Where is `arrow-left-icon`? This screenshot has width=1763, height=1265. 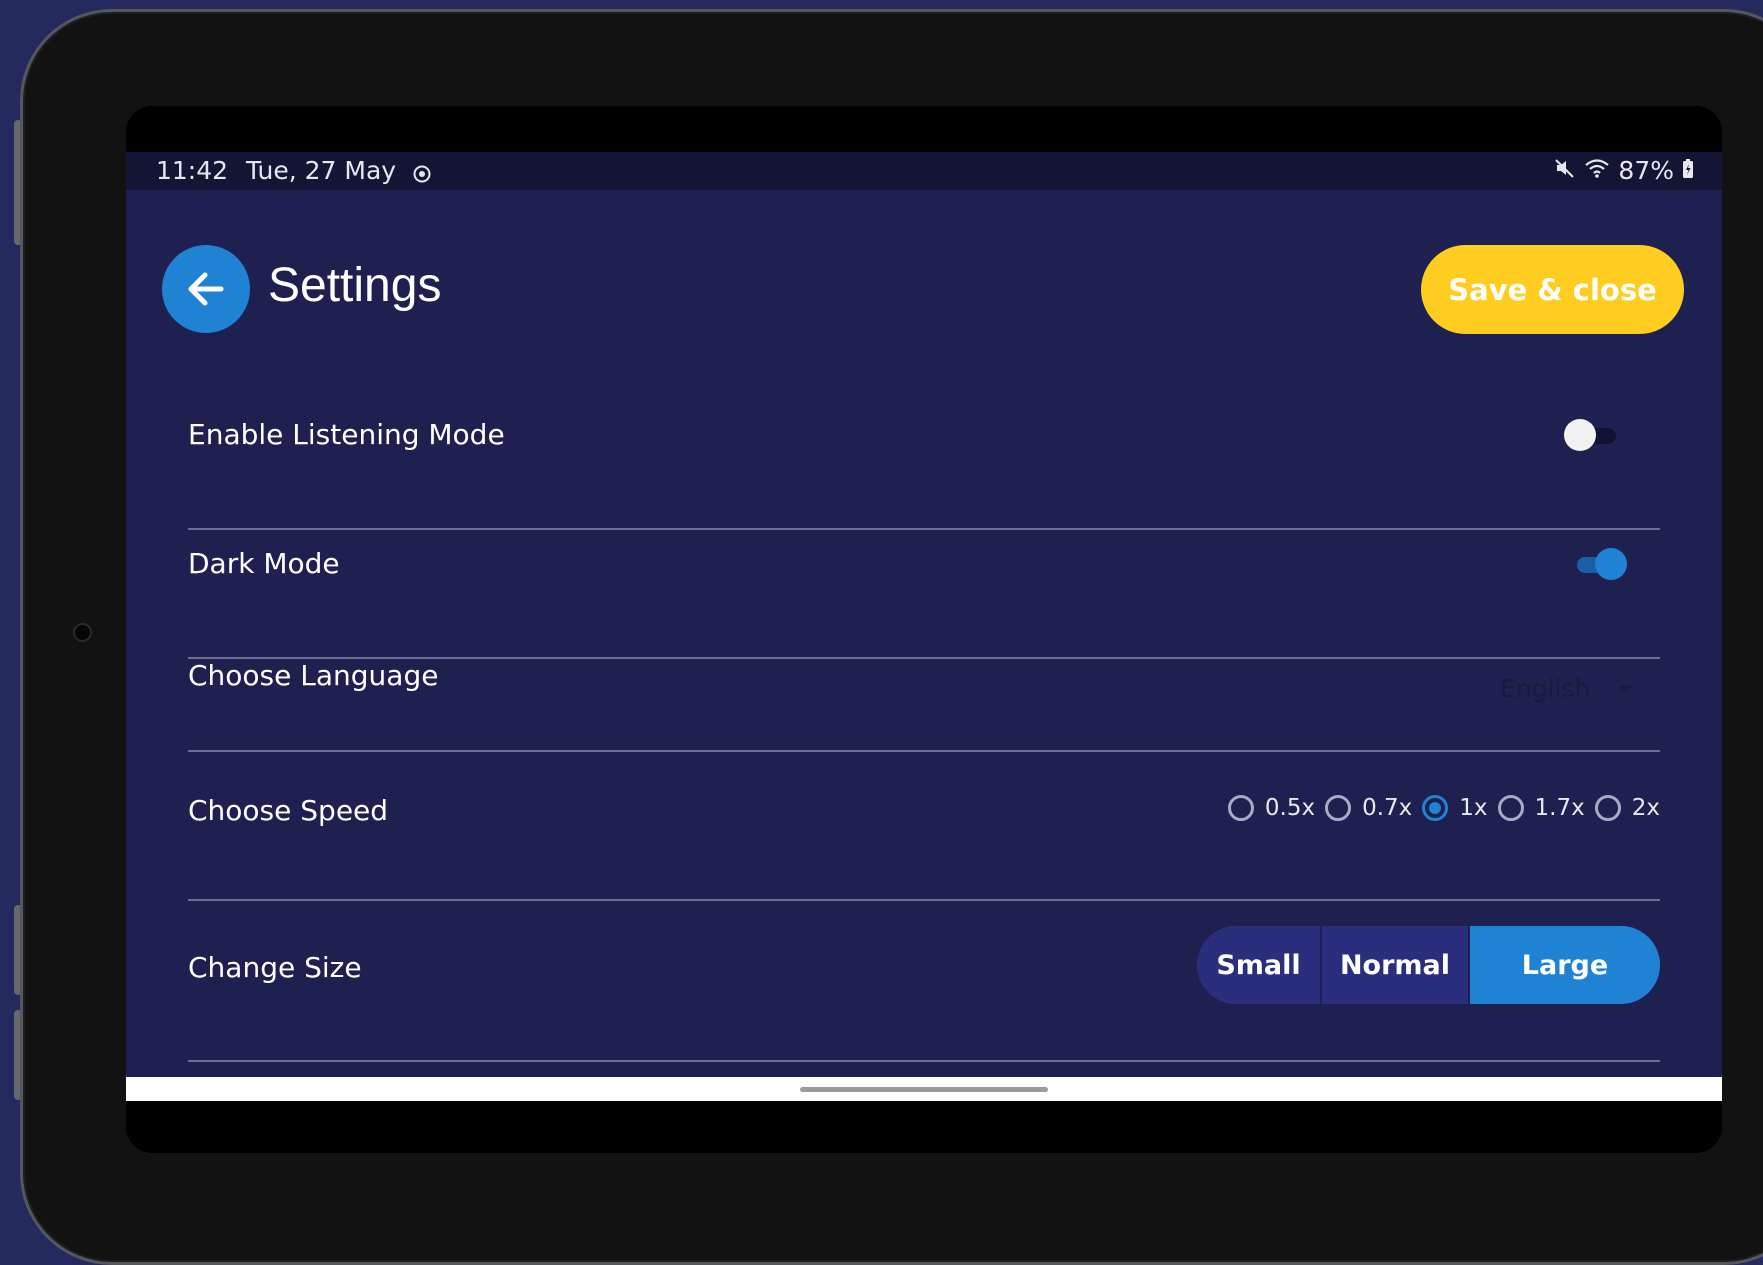
arrow-left-icon is located at coordinates (206, 289).